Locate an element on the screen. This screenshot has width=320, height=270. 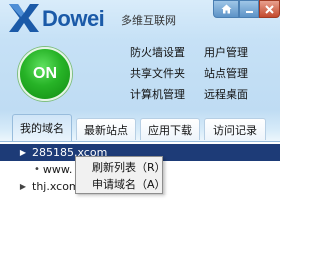
tab-bar: 我的域名 最新站点 应用下载 访问记录 is located at coordinates (140, 127).